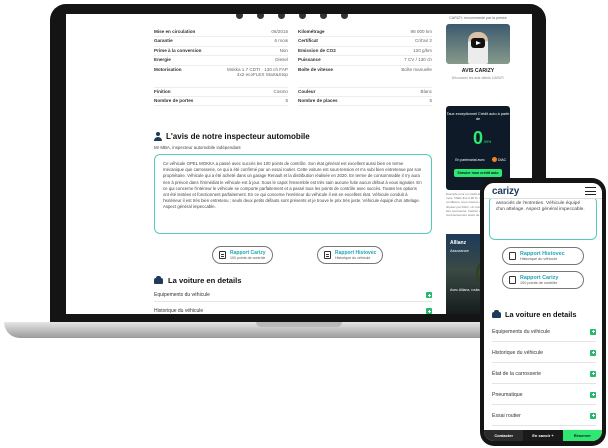 The height and width of the screenshot is (448, 608). Describe the element at coordinates (281, 60) in the screenshot. I see `spec-value: Diesel` at that location.